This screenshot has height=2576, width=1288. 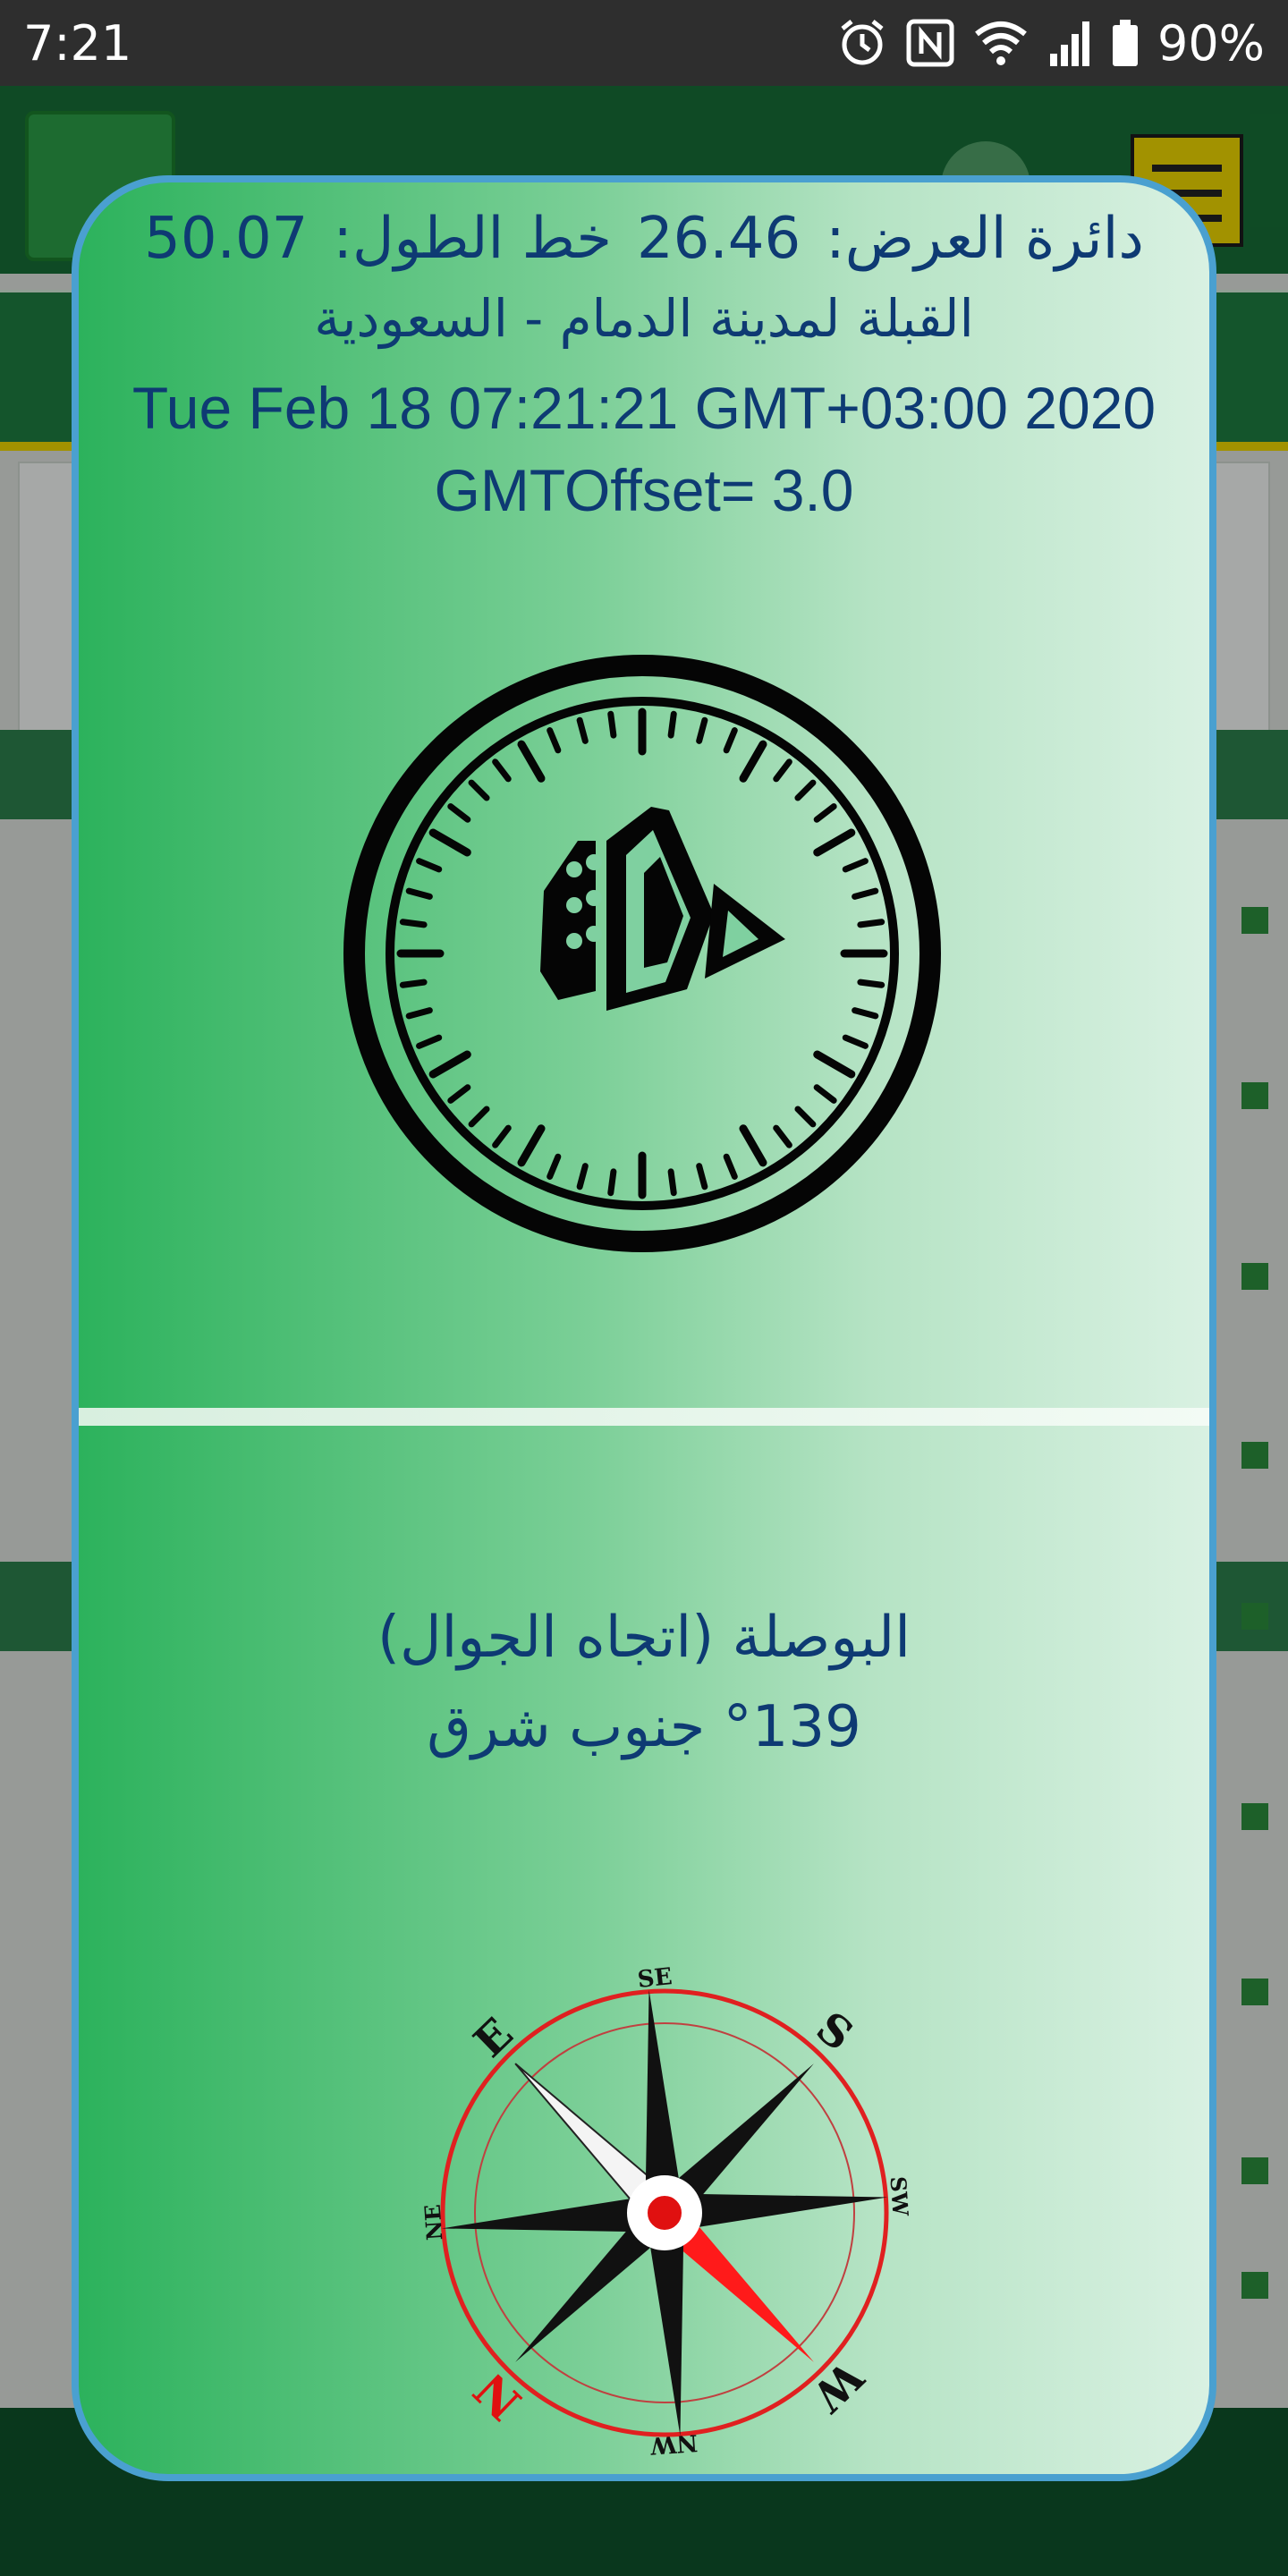 I want to click on gmt-offset: GMTOffset= 3.0, so click(x=644, y=490).